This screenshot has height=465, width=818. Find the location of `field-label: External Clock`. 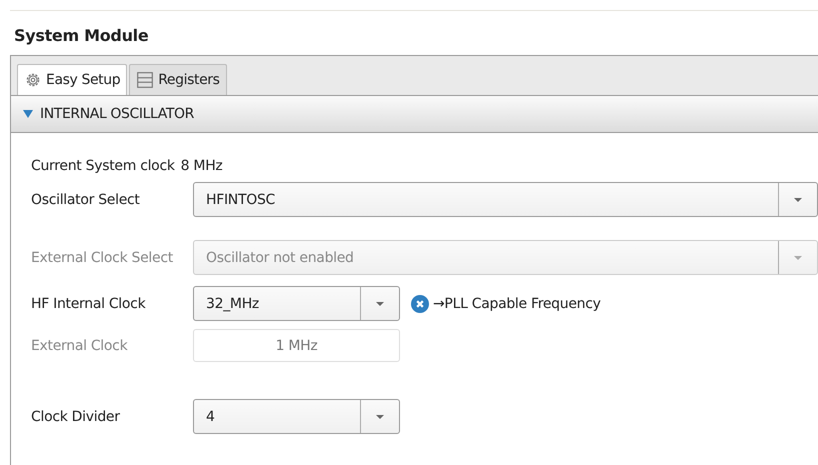

field-label: External Clock is located at coordinates (79, 346).